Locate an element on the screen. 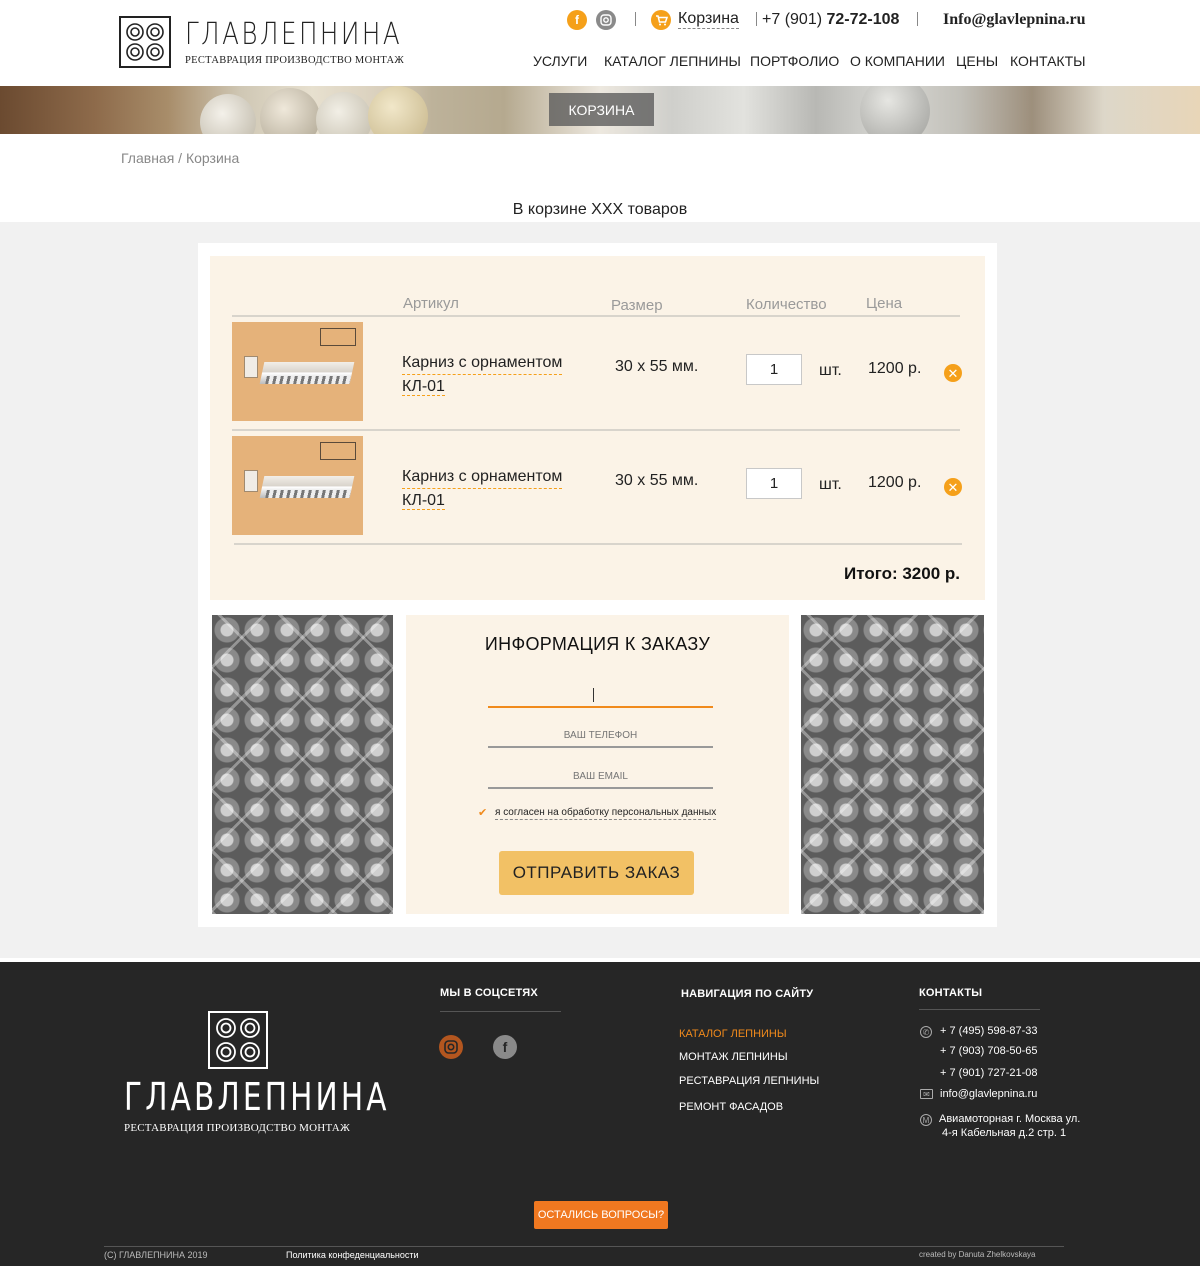 The image size is (1200, 1266). phone-number: 72-72-108 is located at coordinates (863, 19).